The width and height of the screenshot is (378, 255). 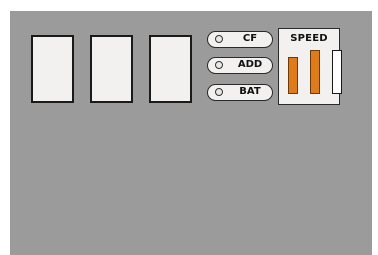 I want to click on speed-bar-1-fill, so click(x=293, y=75).